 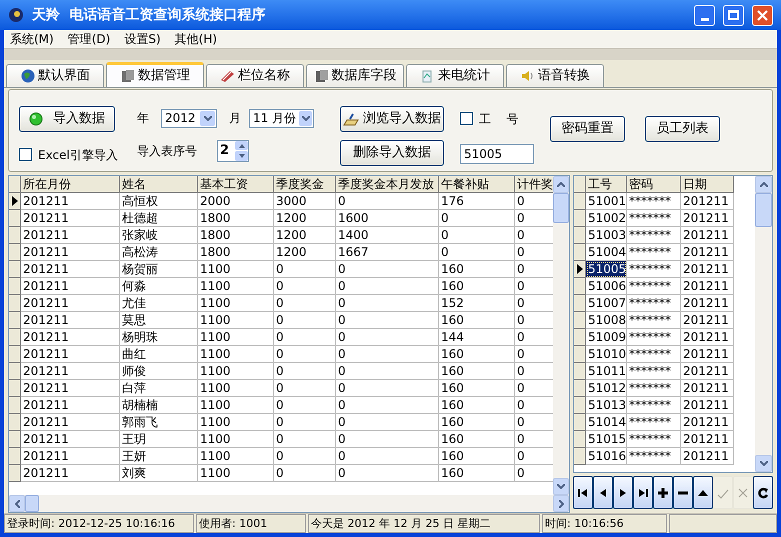 What do you see at coordinates (159, 303) in the screenshot?
I see `table-cell: 尤佳` at bounding box center [159, 303].